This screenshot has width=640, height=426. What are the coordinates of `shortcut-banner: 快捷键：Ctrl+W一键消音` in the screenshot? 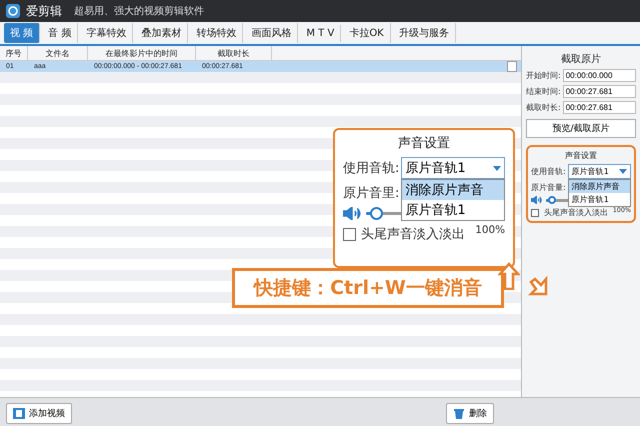 It's located at (368, 288).